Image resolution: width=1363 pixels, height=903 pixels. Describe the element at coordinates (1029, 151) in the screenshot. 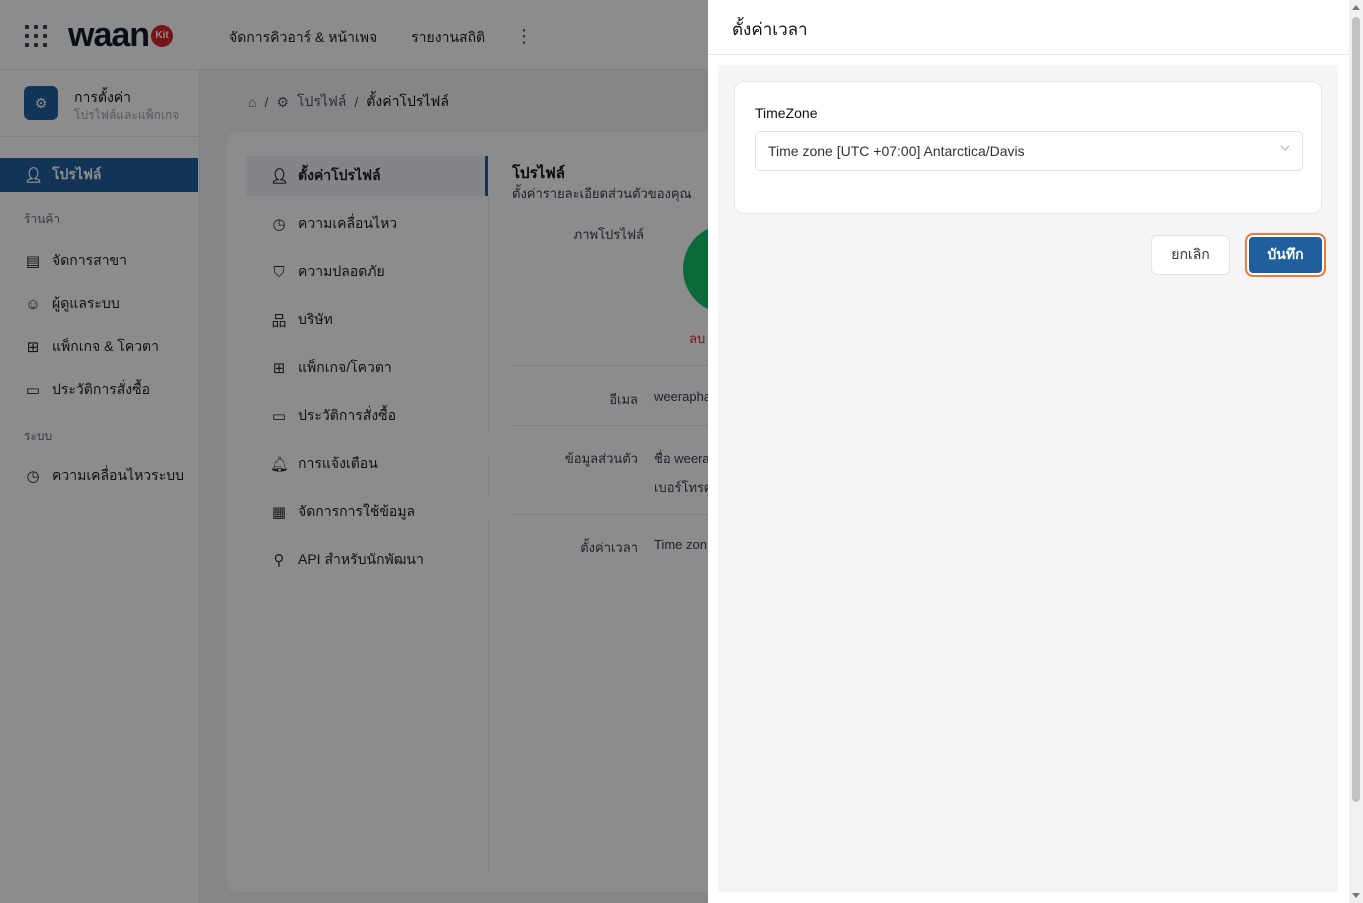

I see `timezone-select: Time zone [UTC +07:00] Antarctica/Davis` at that location.